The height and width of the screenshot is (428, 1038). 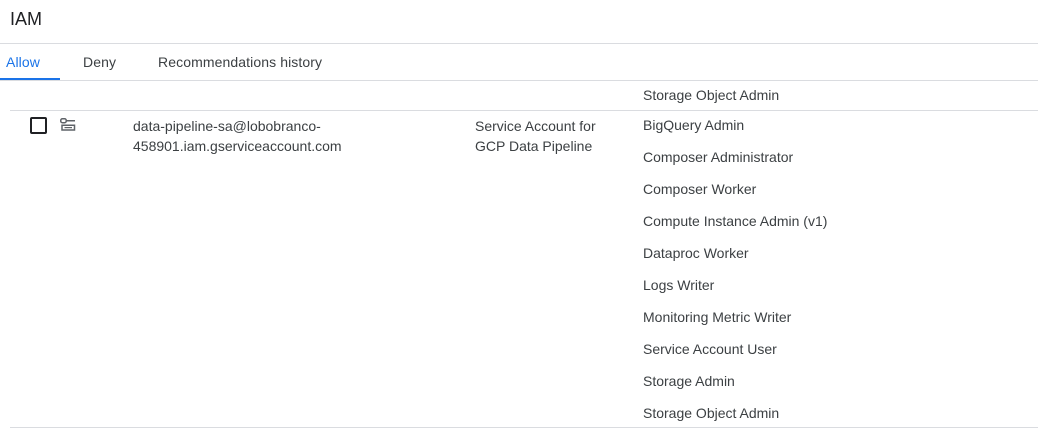 What do you see at coordinates (227, 126) in the screenshot?
I see `principal-email-line1: data-pipeline-sa@lobobranco-` at bounding box center [227, 126].